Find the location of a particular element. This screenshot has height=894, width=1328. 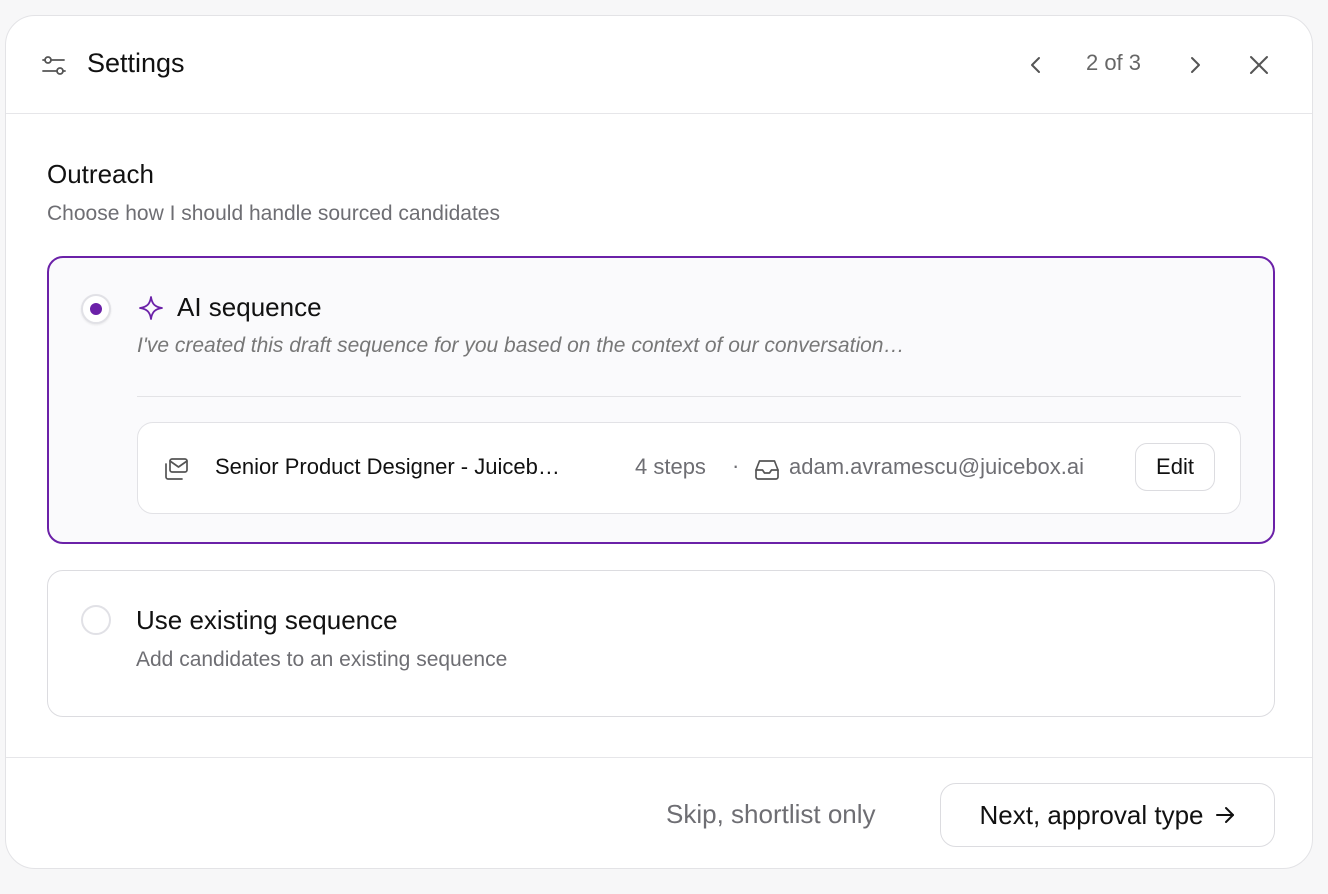

modal-footer: Skip, shortlist only Next, approval type is located at coordinates (659, 812).